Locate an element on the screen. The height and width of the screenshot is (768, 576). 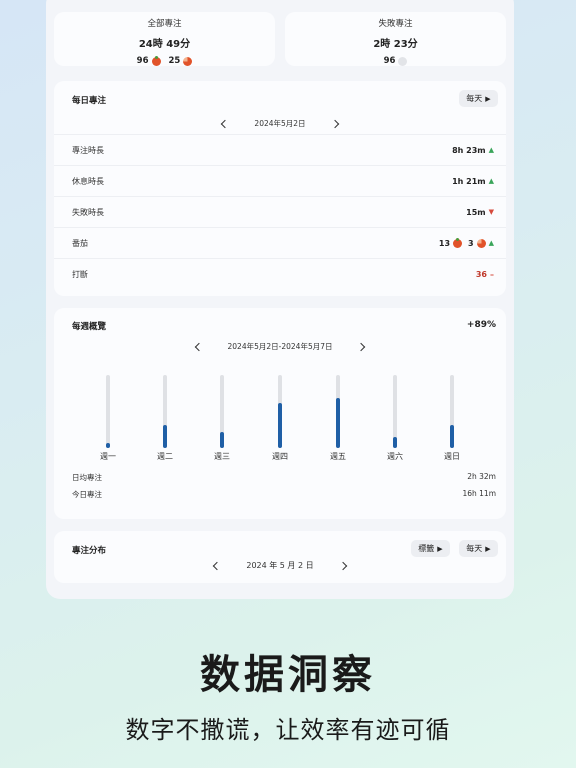
failed-focus-title: 失敗專注 is located at coordinates (395, 24).